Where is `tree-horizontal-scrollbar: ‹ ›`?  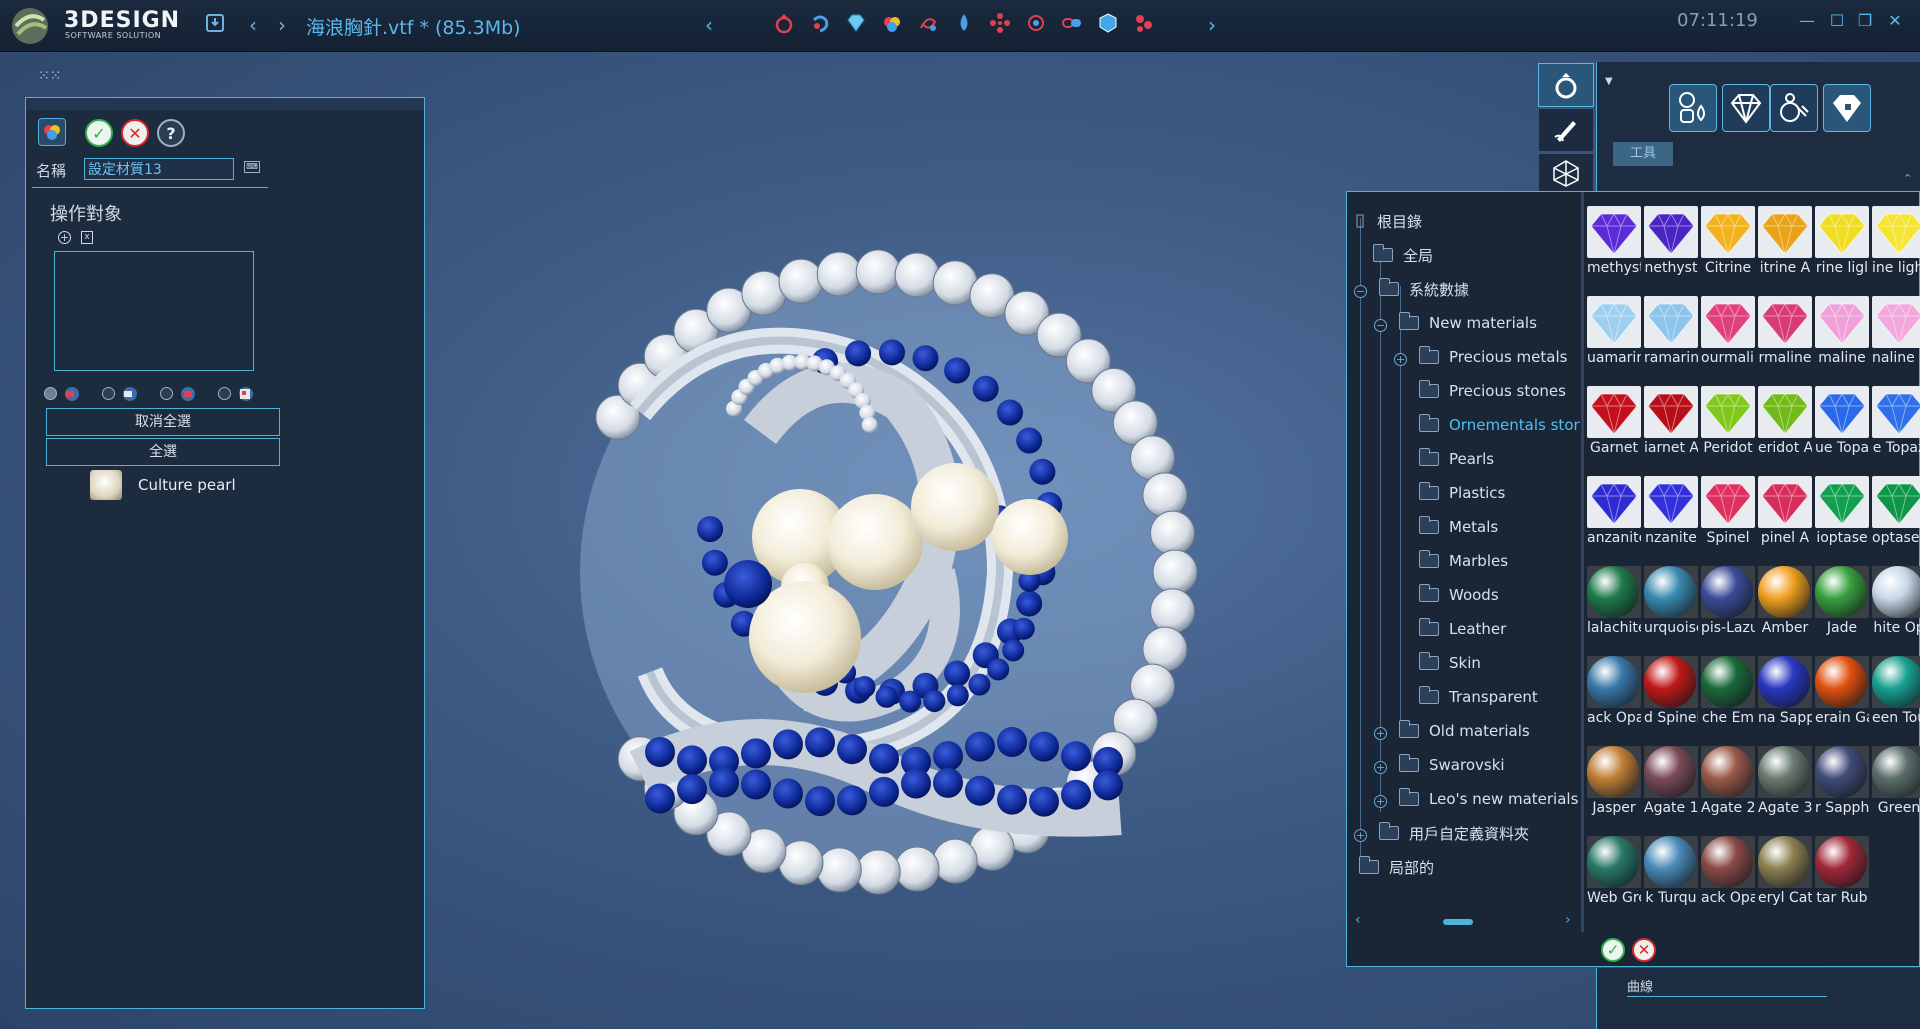
tree-horizontal-scrollbar: ‹ › is located at coordinates (1463, 921).